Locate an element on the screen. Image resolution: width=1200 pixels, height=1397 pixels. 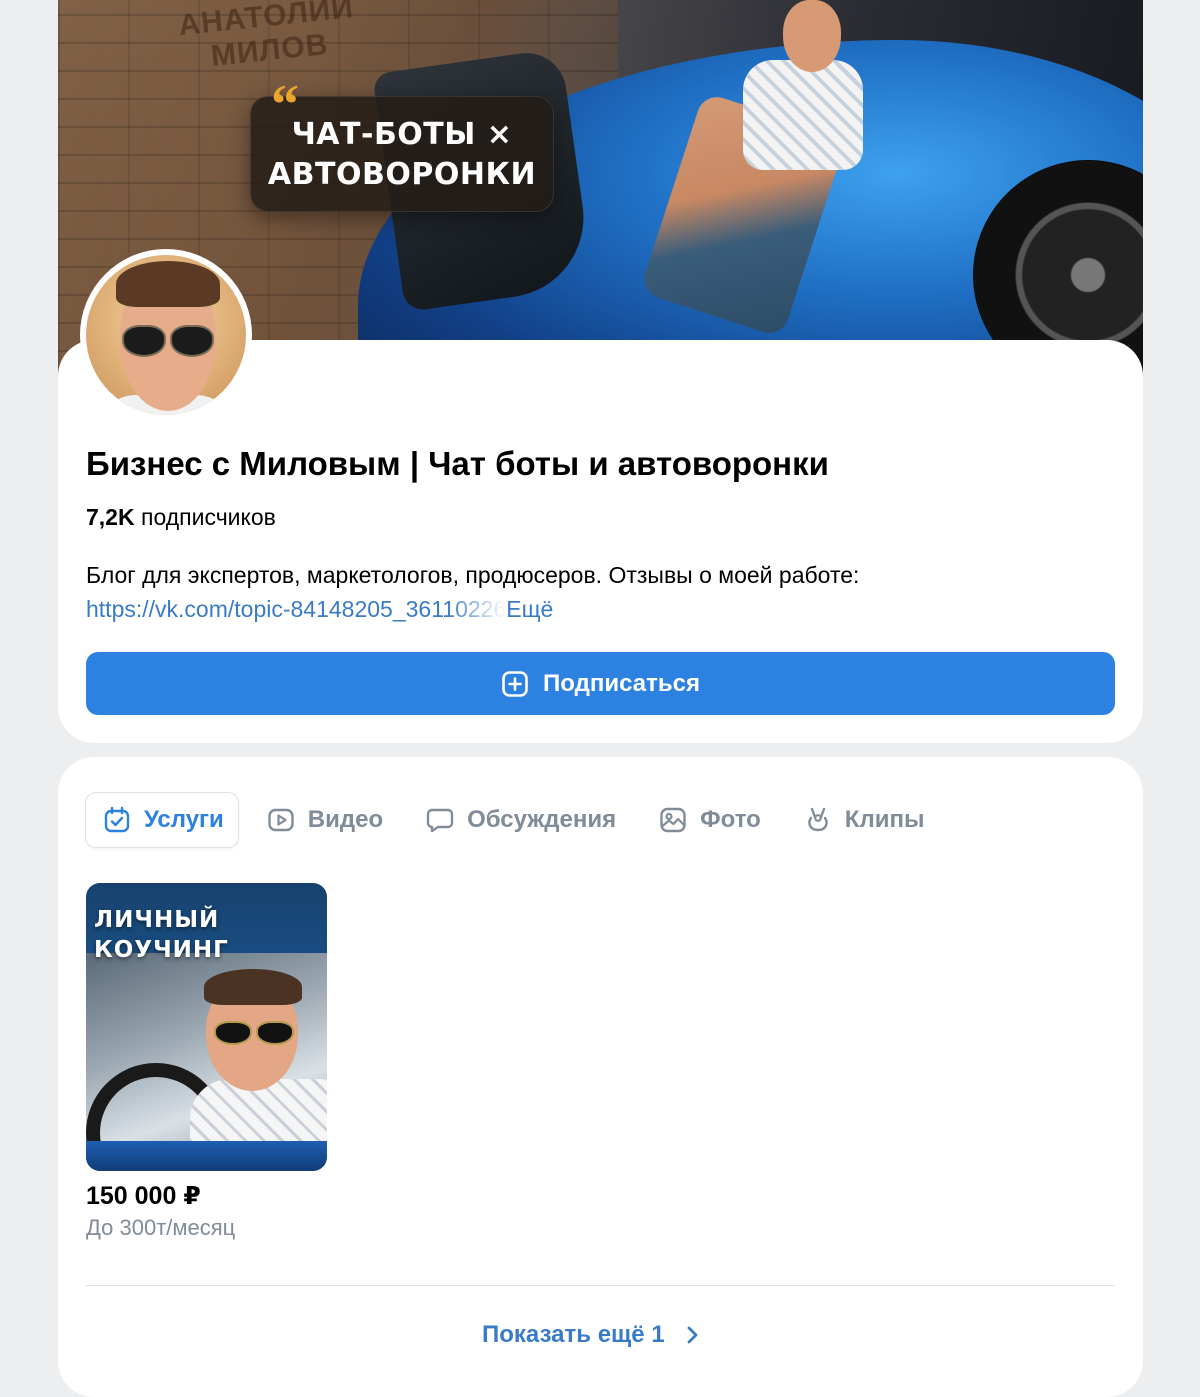
product-card: ЛИЧНЫЙ КОУЧИНГ 150 000 ₽ До 300т/месяц is located at coordinates (206, 1063).